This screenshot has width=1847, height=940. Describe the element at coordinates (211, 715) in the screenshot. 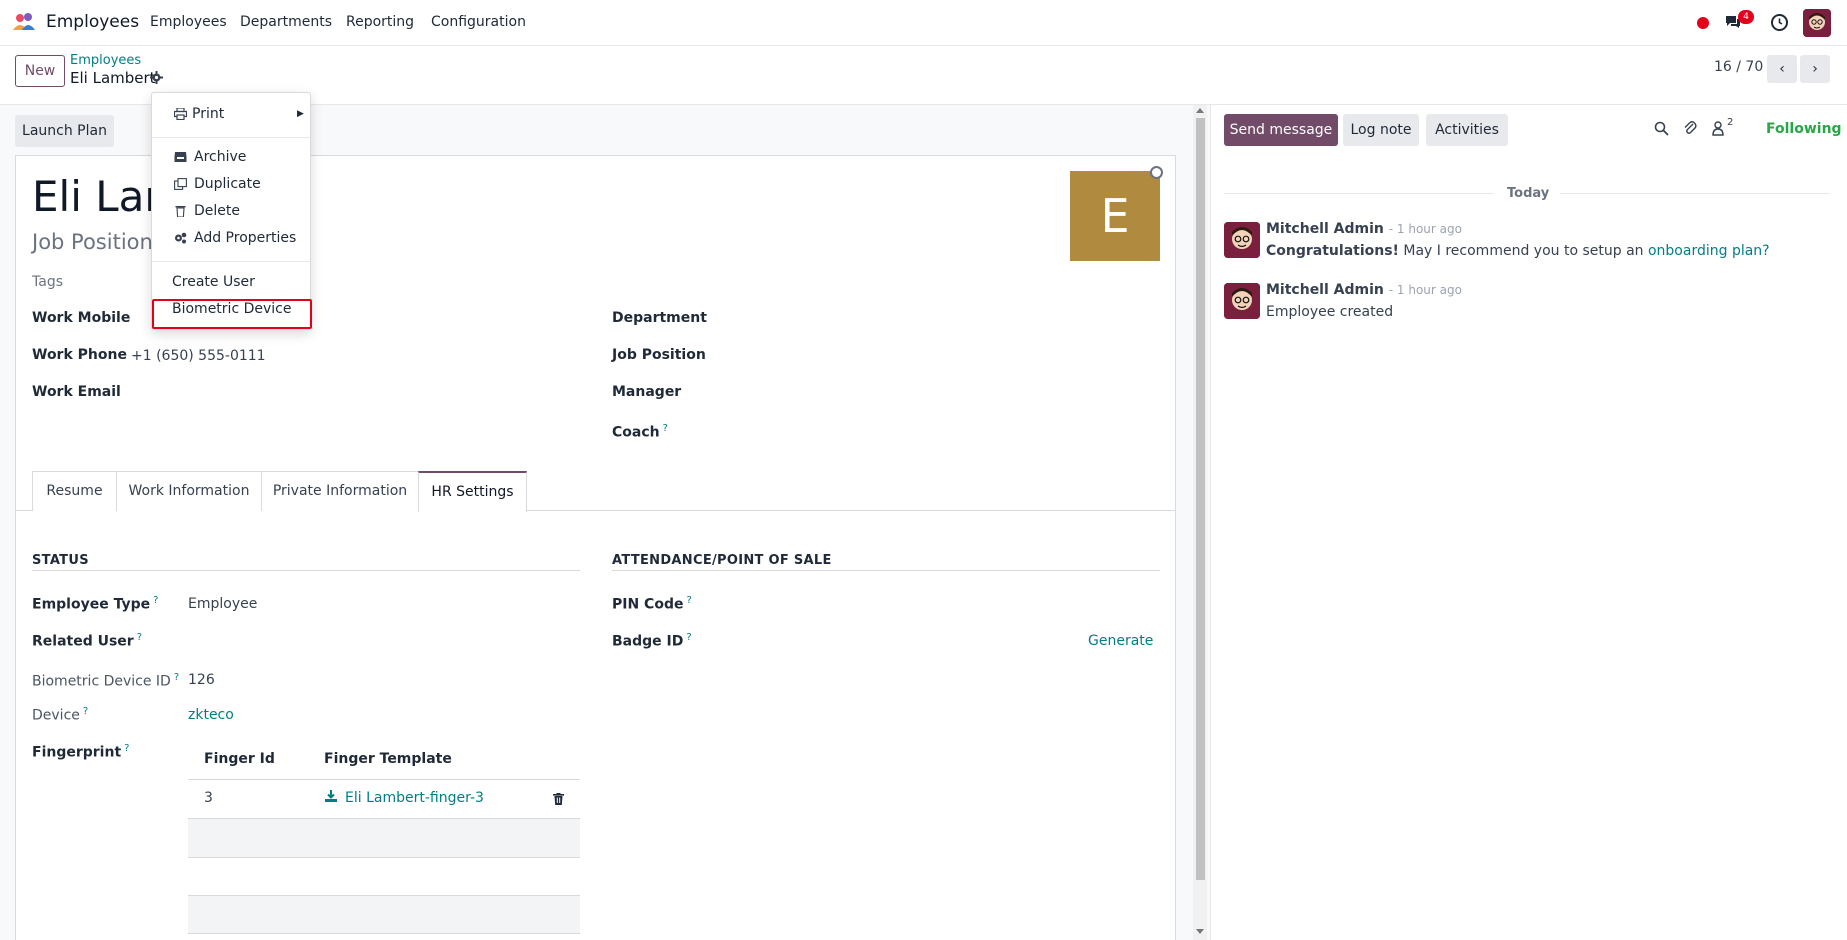

I see `device-link: zkteco` at that location.